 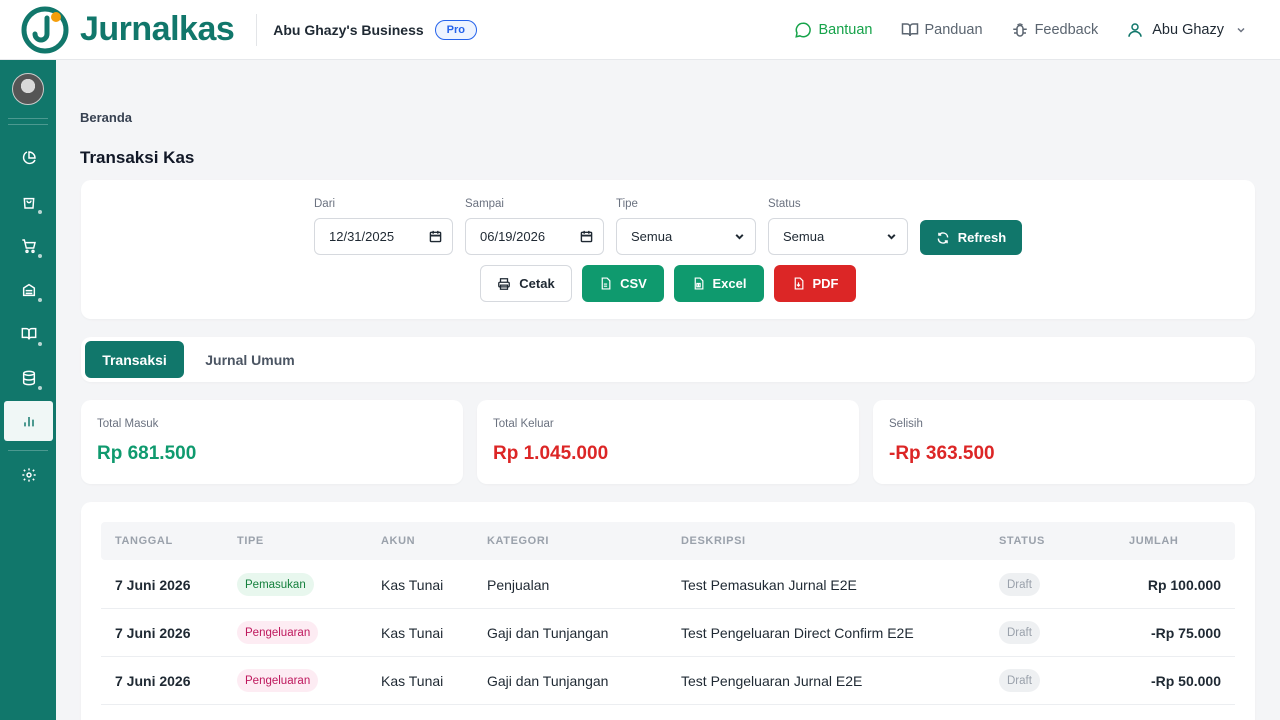 What do you see at coordinates (362, 236) in the screenshot?
I see `from-date-value: 12/31/2025` at bounding box center [362, 236].